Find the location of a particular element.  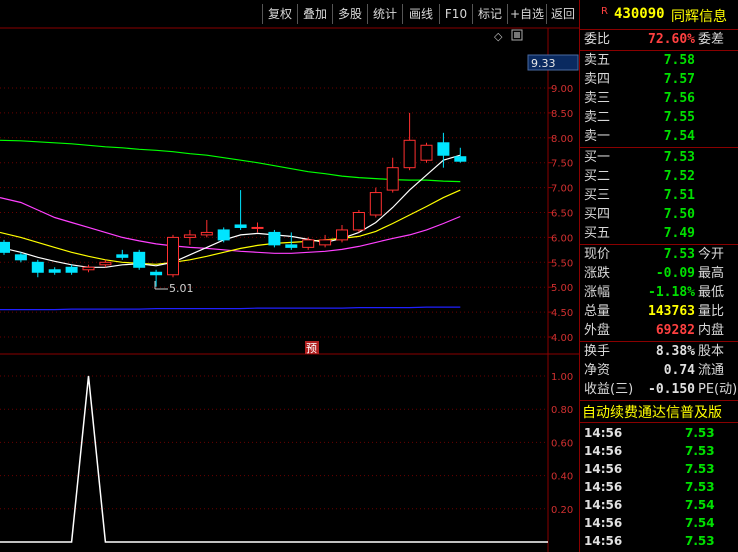

quote-row-value: 69282 is located at coordinates (675, 330).